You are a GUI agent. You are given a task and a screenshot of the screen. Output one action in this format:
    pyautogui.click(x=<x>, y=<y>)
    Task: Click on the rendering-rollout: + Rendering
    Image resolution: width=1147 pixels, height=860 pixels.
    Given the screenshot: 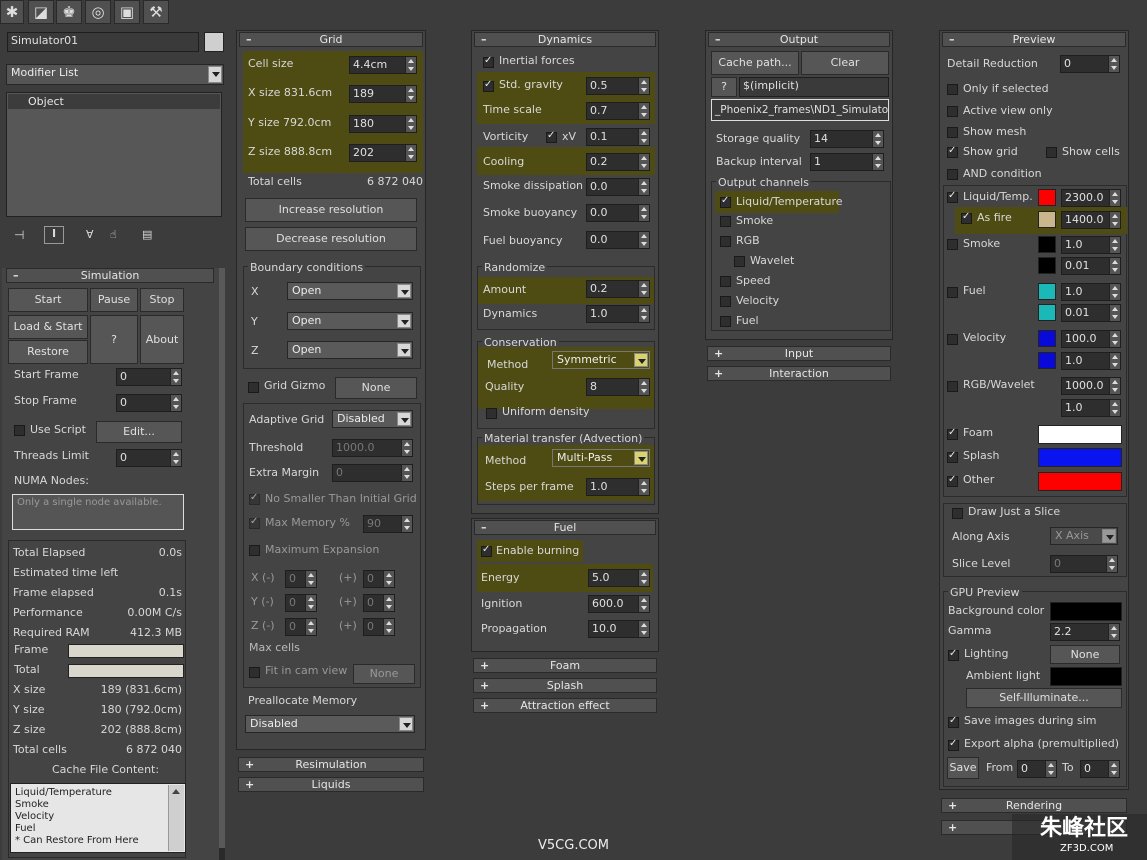 What is the action you would take?
    pyautogui.click(x=1034, y=805)
    